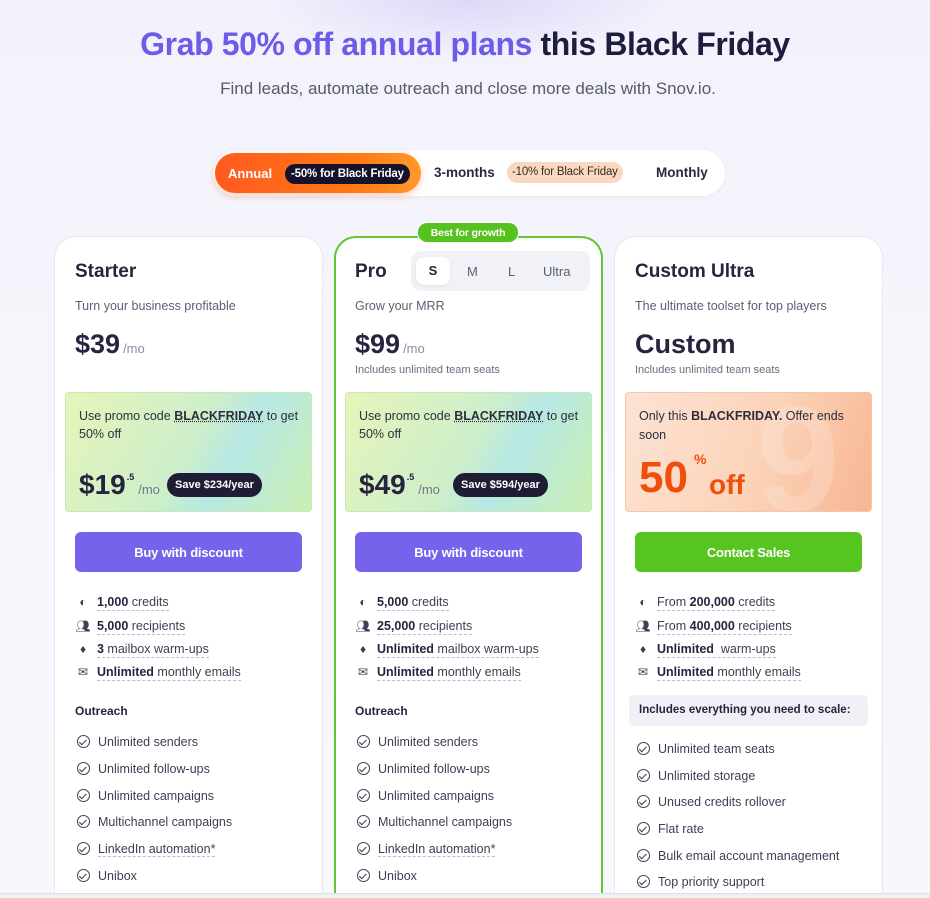 Image resolution: width=930 pixels, height=898 pixels. I want to click on plan-name: Custom Ultra, so click(695, 271).